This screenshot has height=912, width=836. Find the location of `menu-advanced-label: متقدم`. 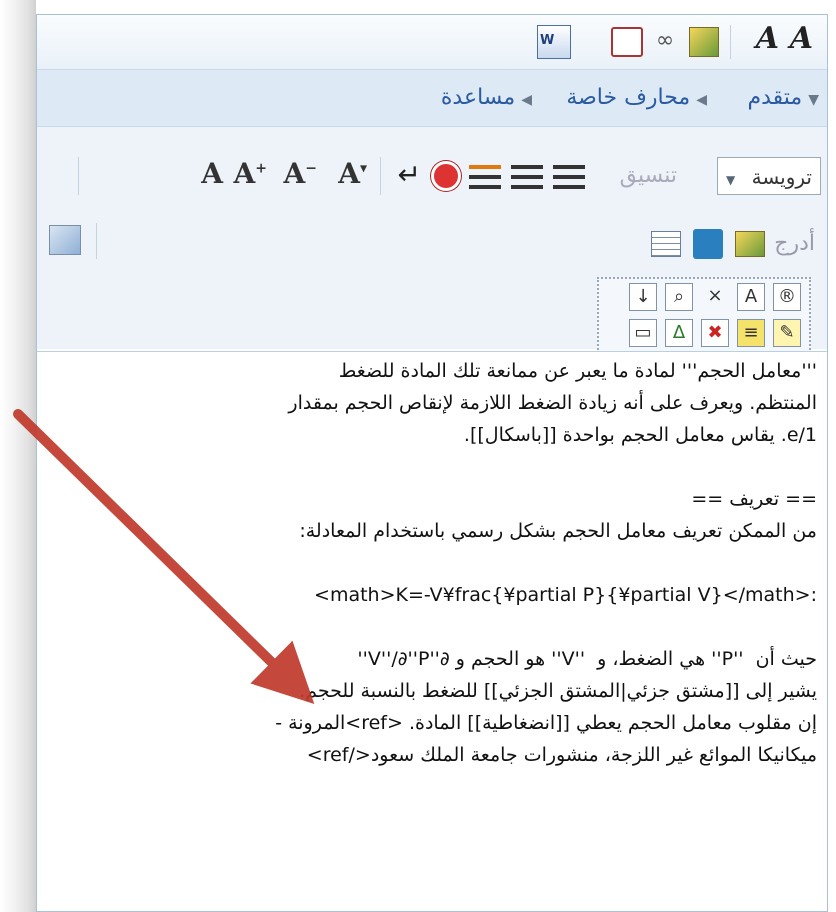

menu-advanced-label: متقدم is located at coordinates (775, 97).